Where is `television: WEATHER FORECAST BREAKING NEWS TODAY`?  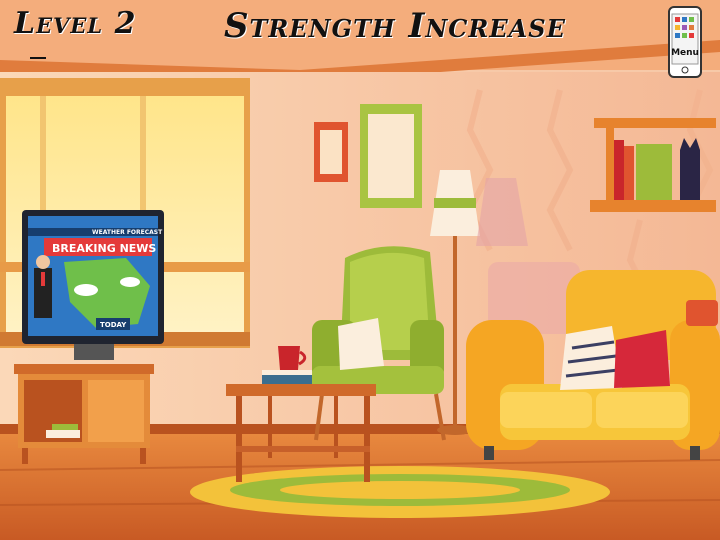
television: WEATHER FORECAST BREAKING NEWS TODAY is located at coordinates (93, 285).